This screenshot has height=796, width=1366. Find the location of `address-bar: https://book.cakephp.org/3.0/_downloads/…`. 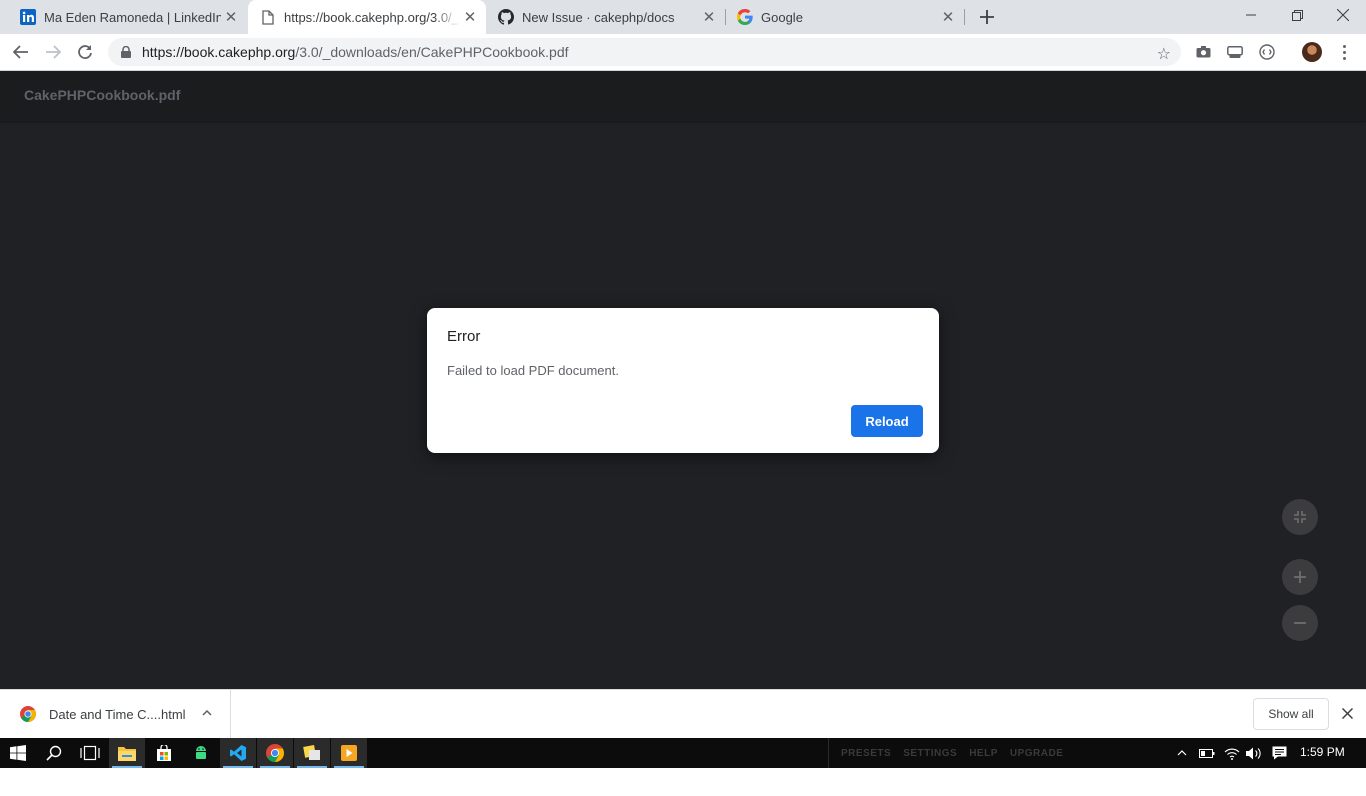

address-bar: https://book.cakephp.org/3.0/_downloads/… is located at coordinates (644, 52).